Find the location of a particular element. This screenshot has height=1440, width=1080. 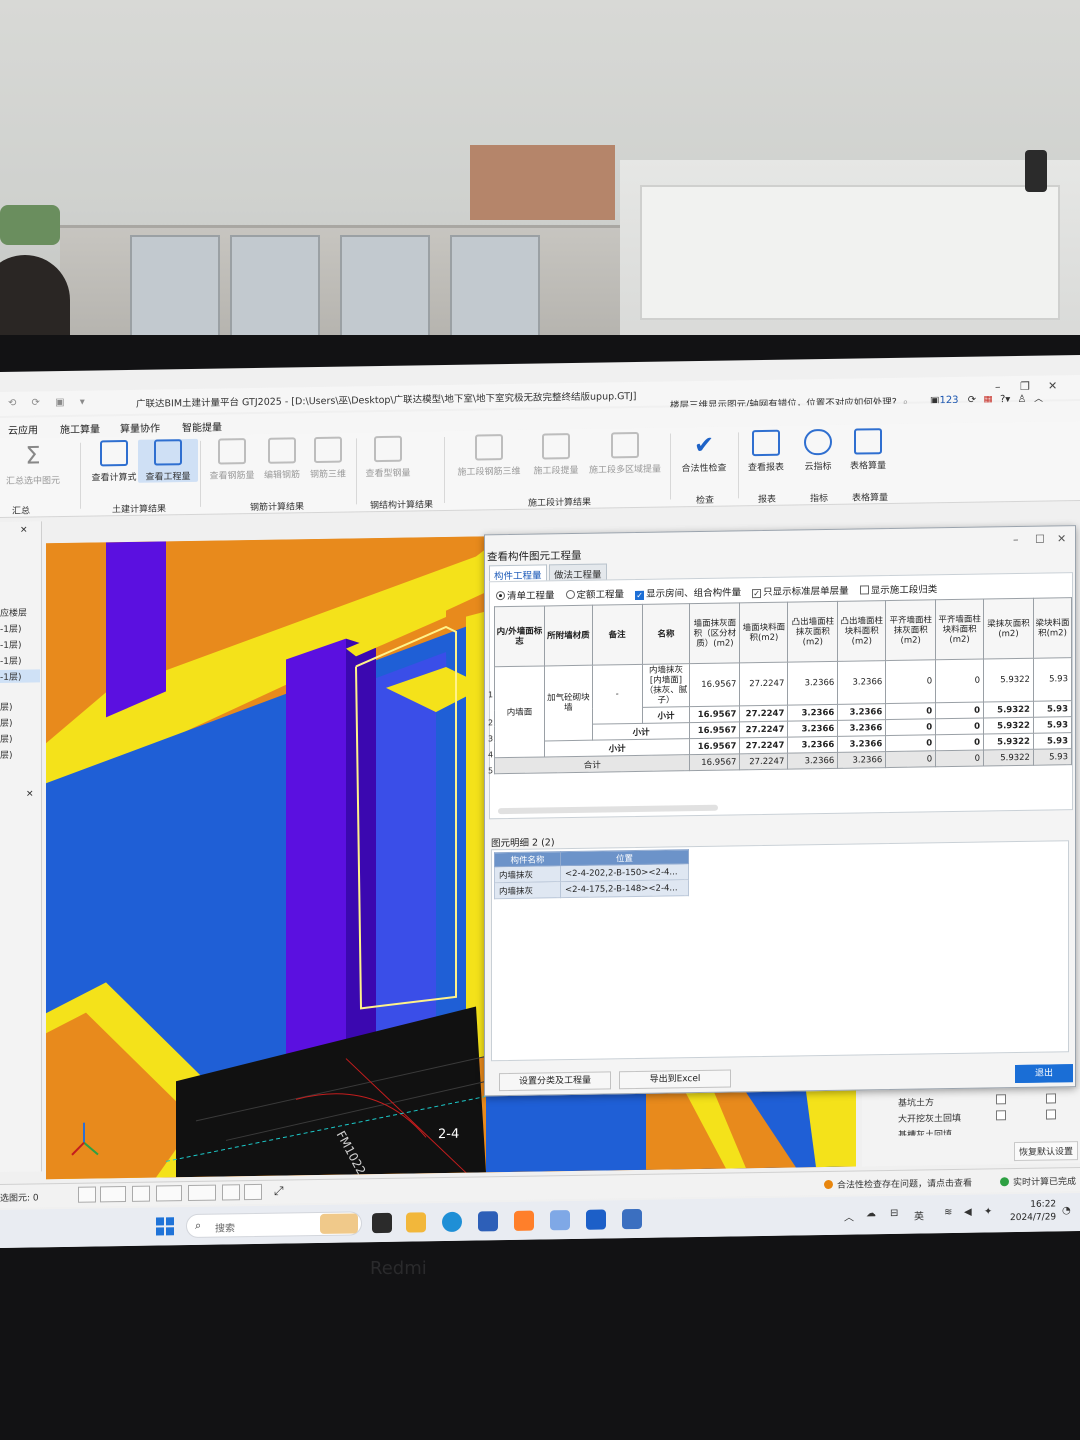

cross-tool-icon is located at coordinates (141, 1193).